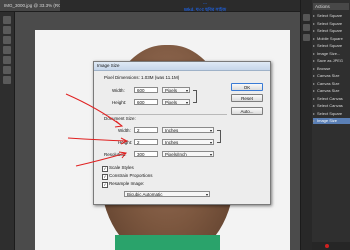 This screenshot has width=350, height=250. I want to click on crop-tool-icon, so click(7, 50).